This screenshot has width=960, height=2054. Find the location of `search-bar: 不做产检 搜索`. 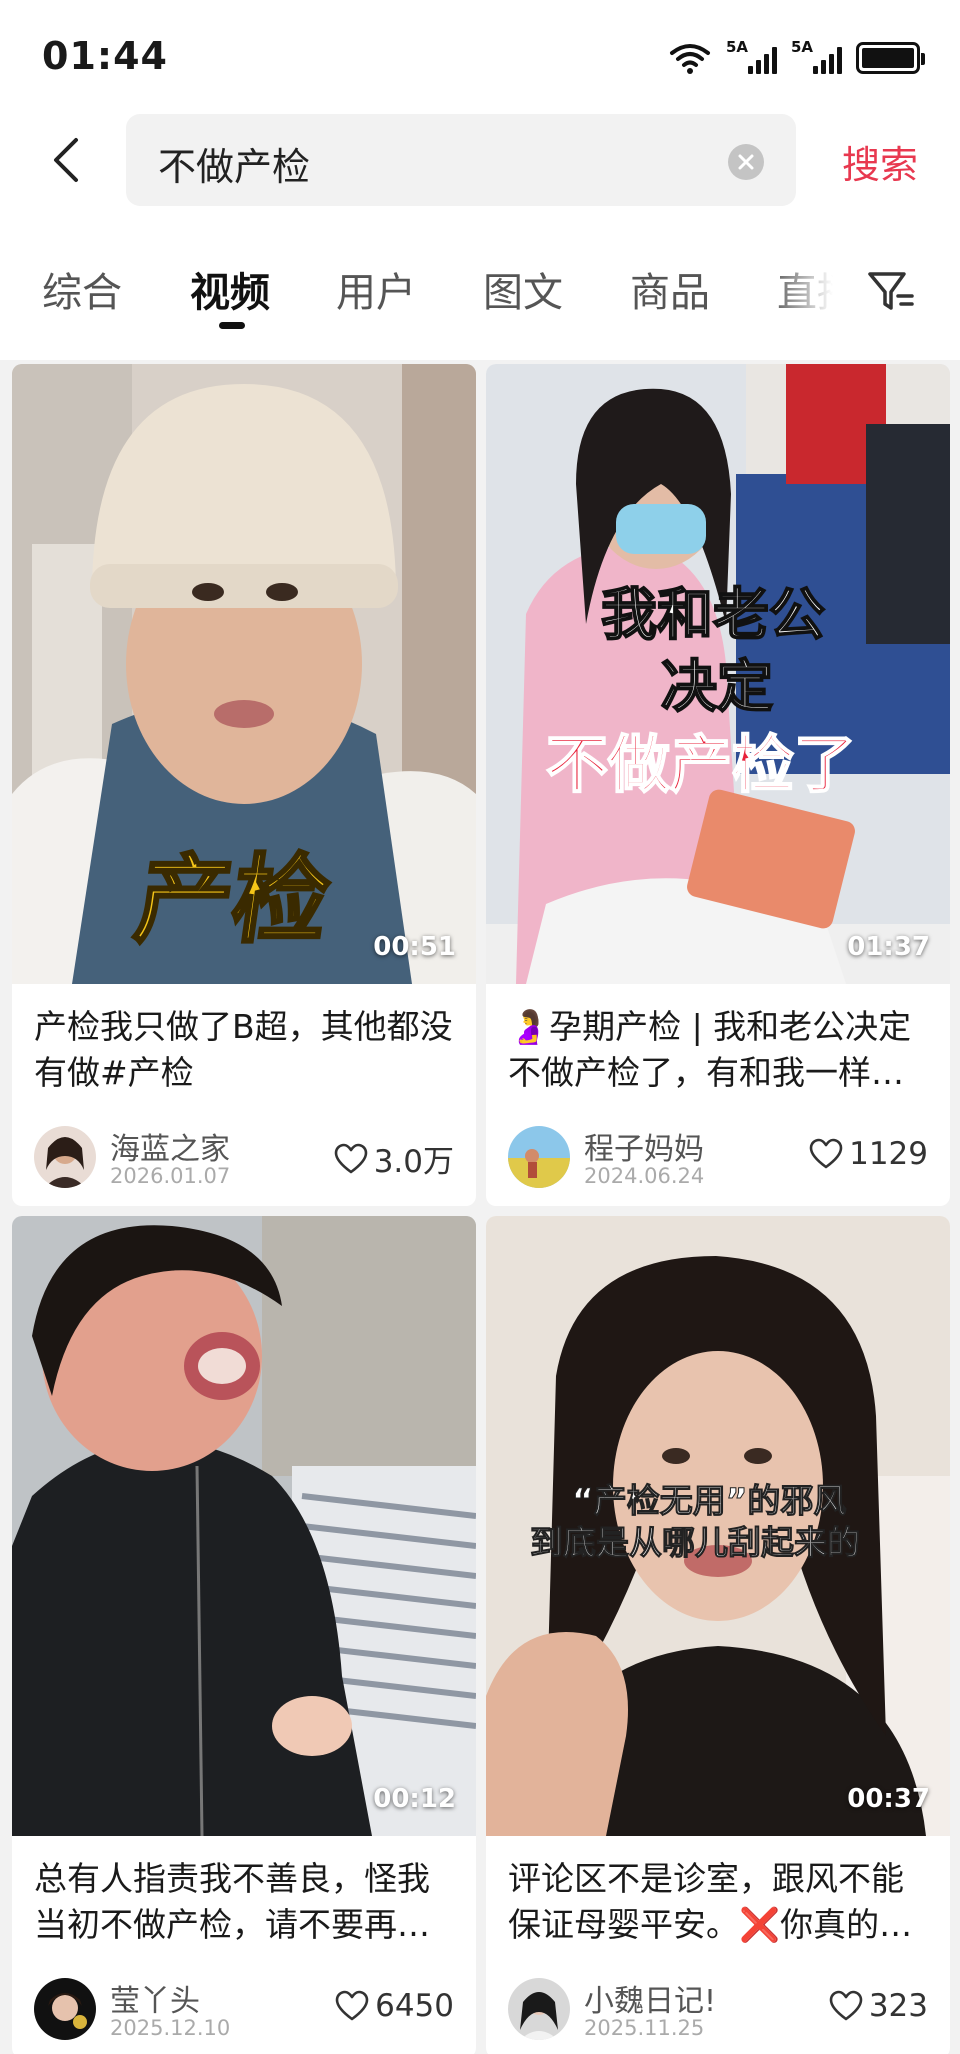

search-bar: 不做产检 搜索 is located at coordinates (480, 160).